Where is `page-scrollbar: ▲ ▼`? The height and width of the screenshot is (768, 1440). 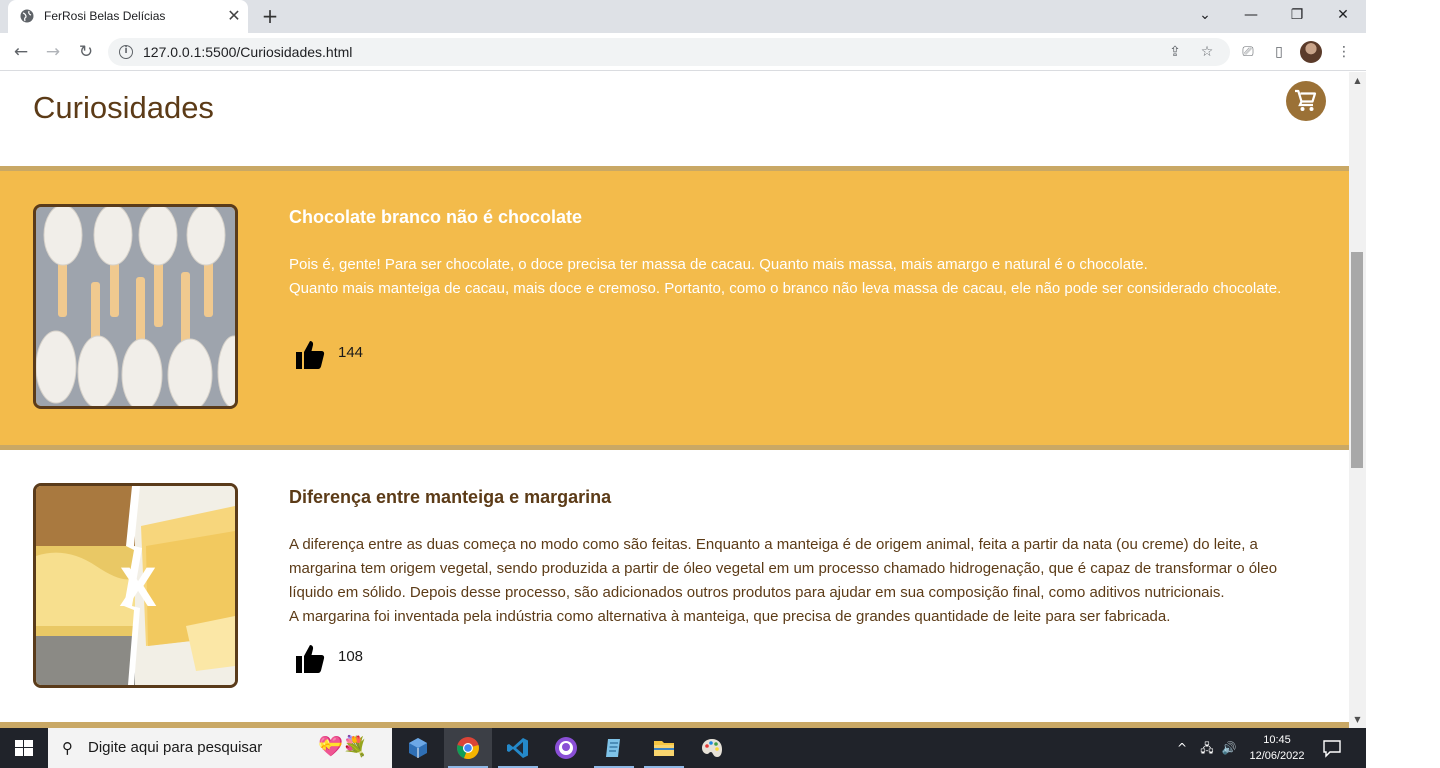
page-scrollbar: ▲ ▼ is located at coordinates (1357, 400).